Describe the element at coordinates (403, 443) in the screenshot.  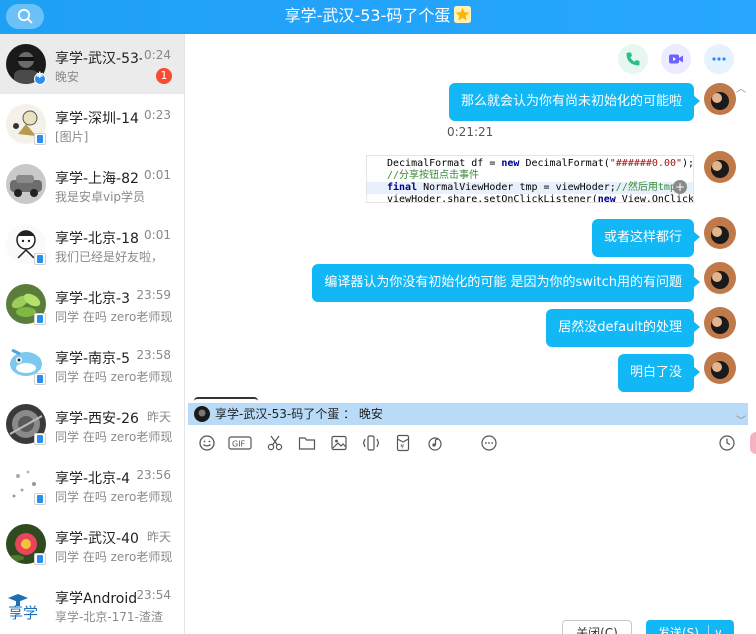
I see `red-packet-button: ¥` at that location.